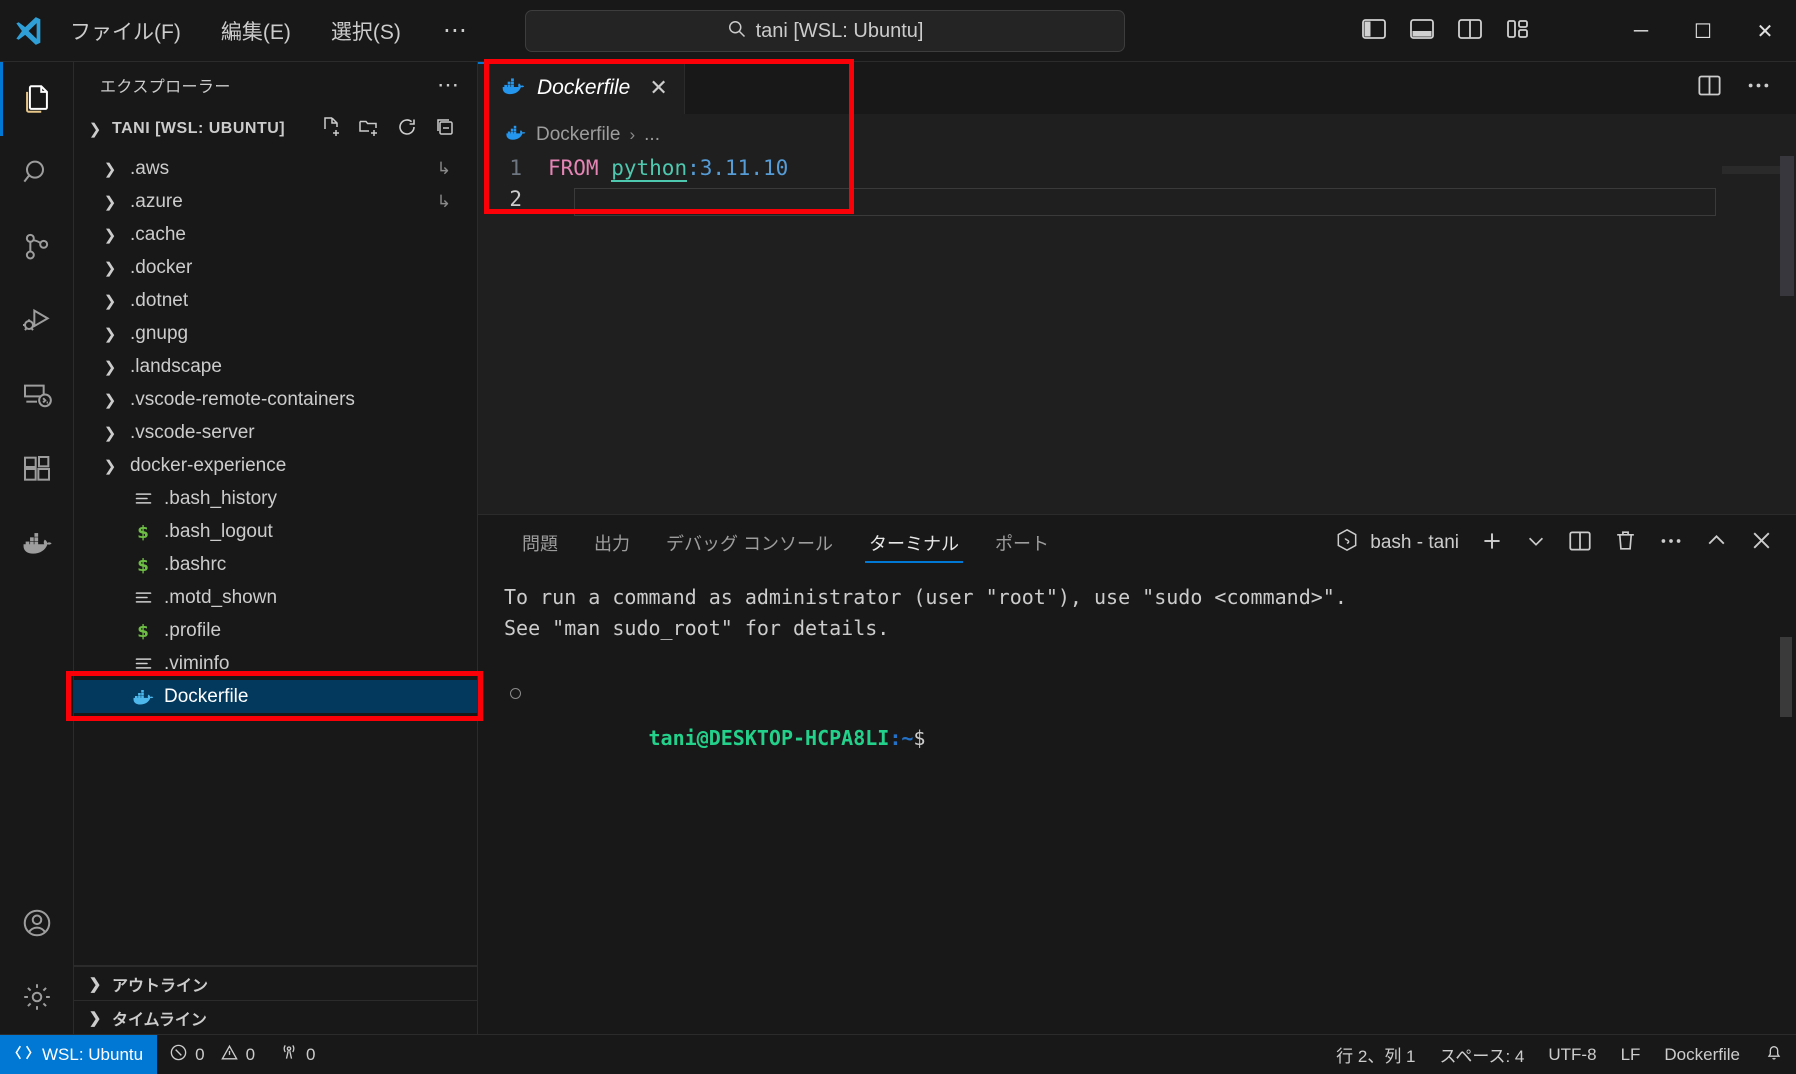  What do you see at coordinates (275, 129) in the screenshot?
I see `explorer-root-header: ❯ TANI [WSL: UBUNTU]` at bounding box center [275, 129].